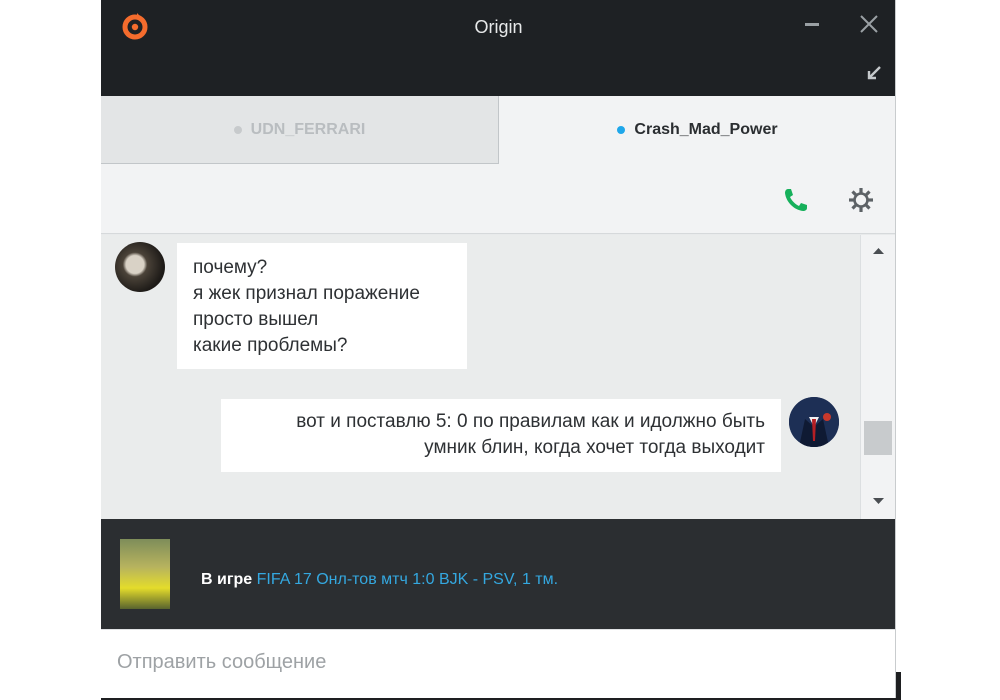 Image resolution: width=1000 pixels, height=700 pixels. Describe the element at coordinates (498, 48) in the screenshot. I see `title-bar: Origin` at that location.